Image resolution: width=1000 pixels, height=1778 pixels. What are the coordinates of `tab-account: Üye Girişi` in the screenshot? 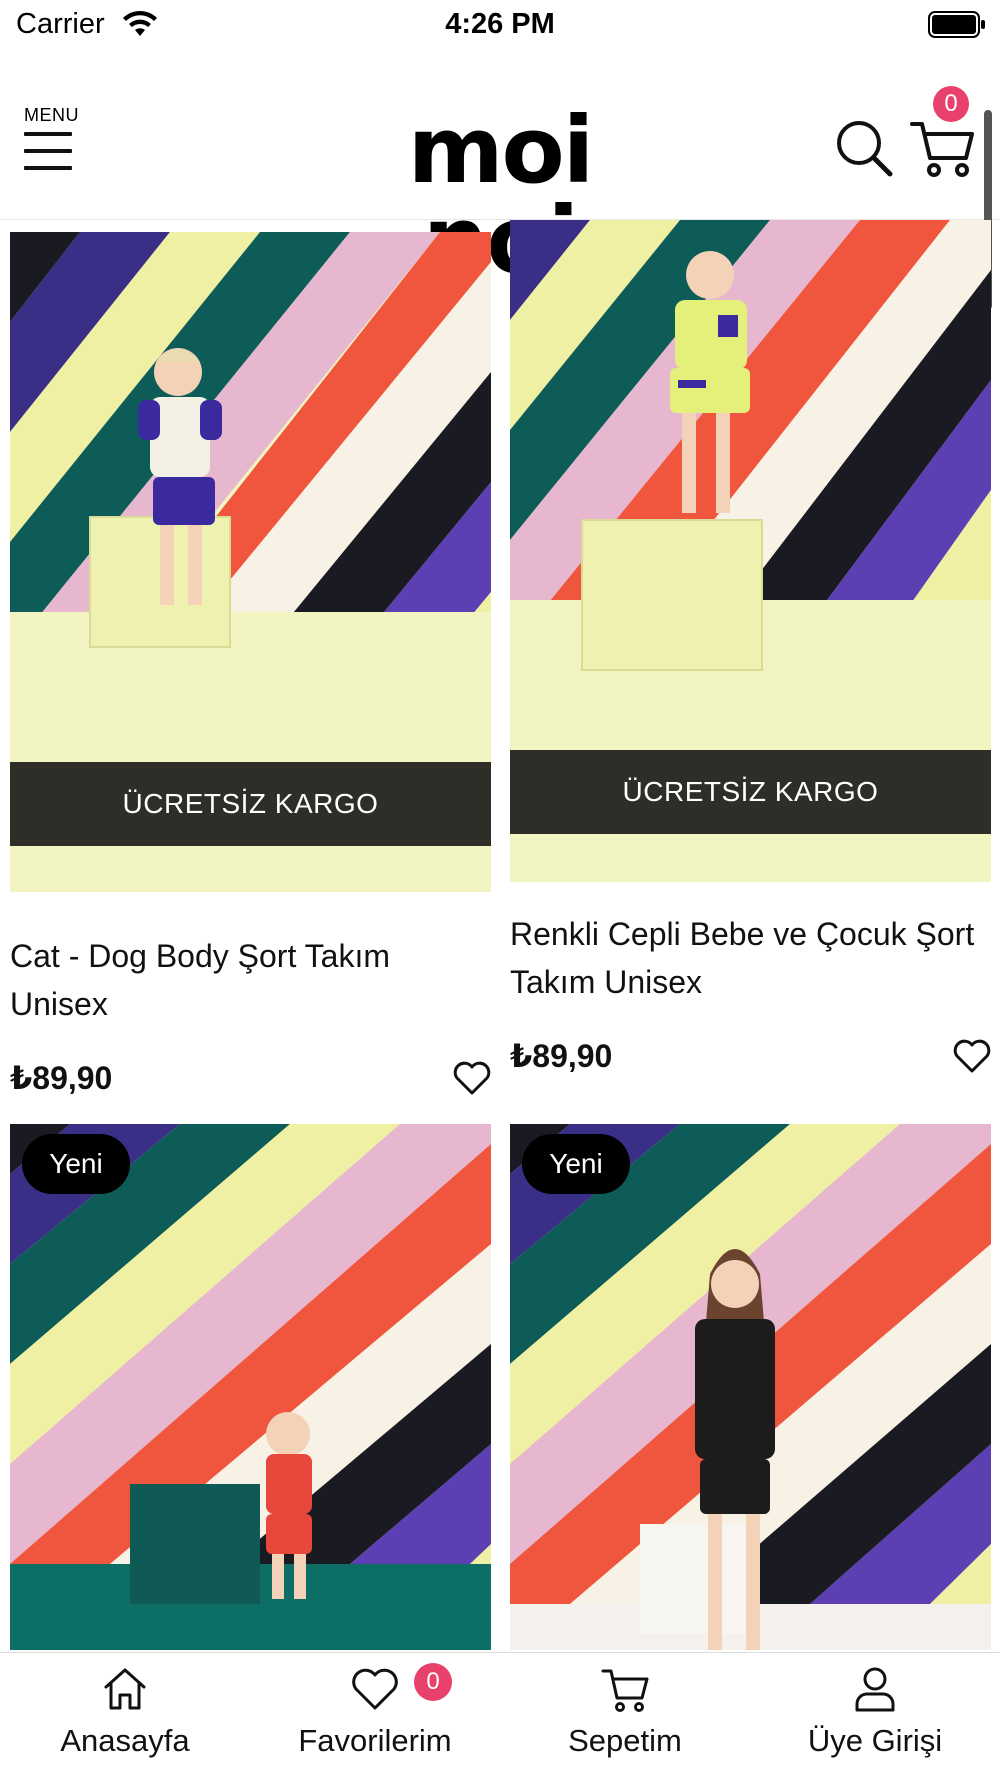 It's located at (875, 1715).